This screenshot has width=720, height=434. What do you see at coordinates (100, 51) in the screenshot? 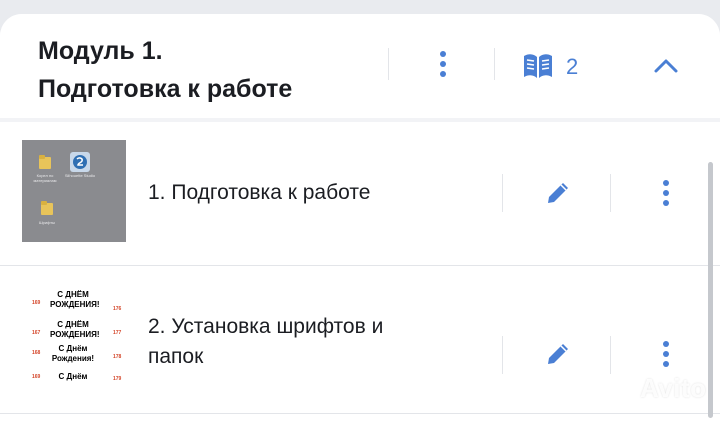
I see `module-title-line1: Модуль 1.` at bounding box center [100, 51].